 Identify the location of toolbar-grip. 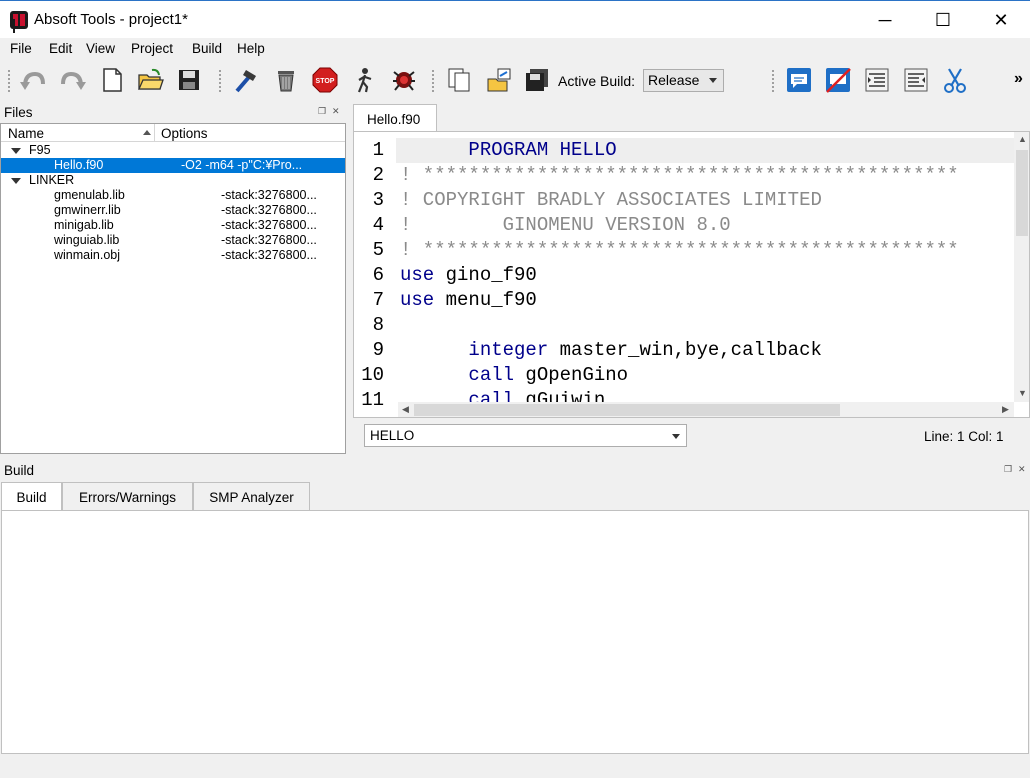
(10, 81).